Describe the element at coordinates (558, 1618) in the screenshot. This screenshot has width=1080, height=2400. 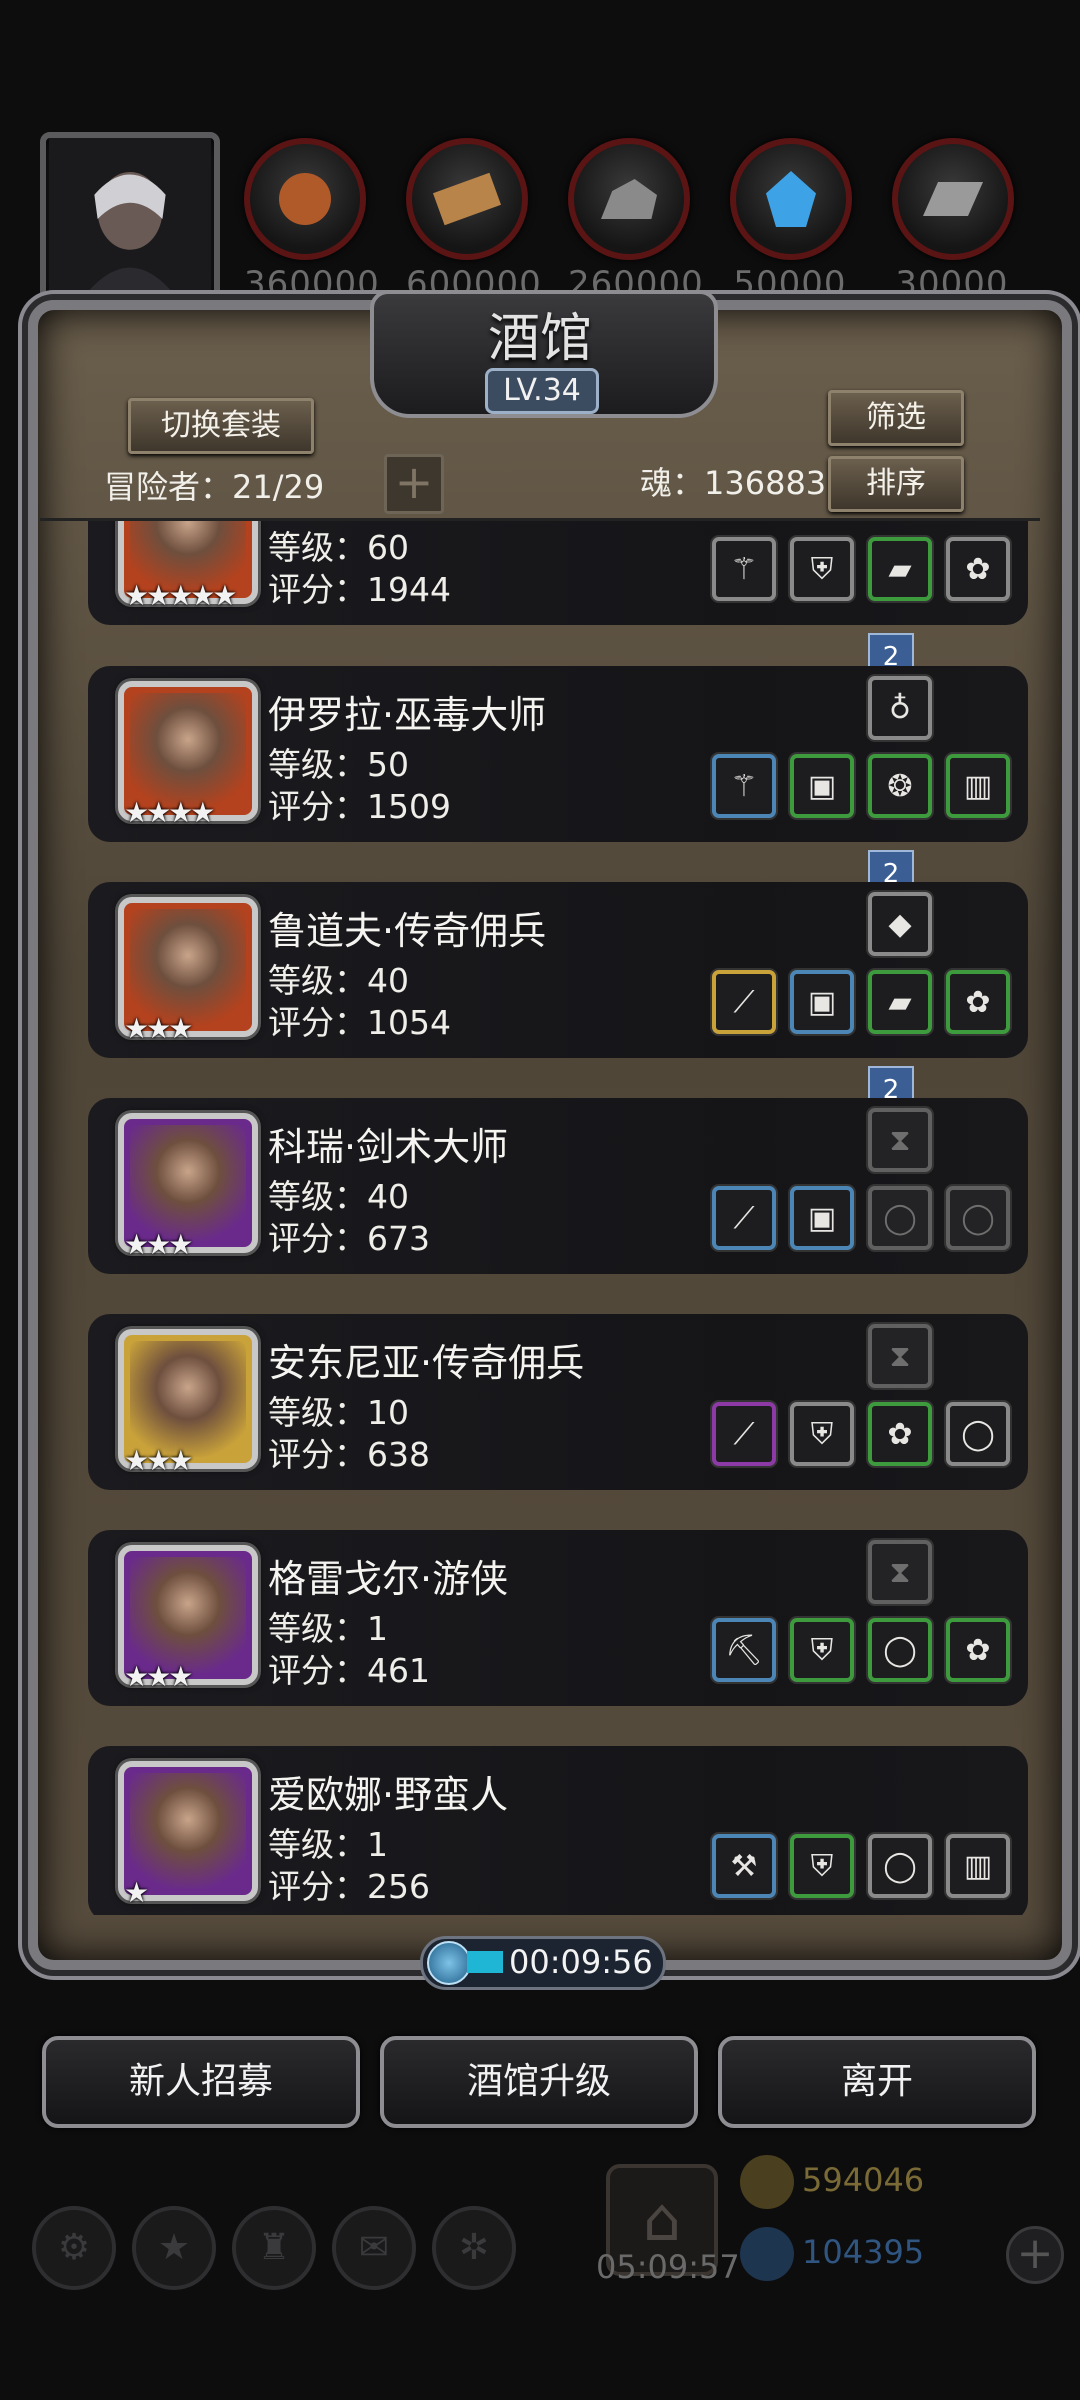
I see `hero-card: ★★★ 格雷戈尔·游侠 等级：1 评分：461 ⛏ ⛨ ◯ ✿ ⧗` at that location.